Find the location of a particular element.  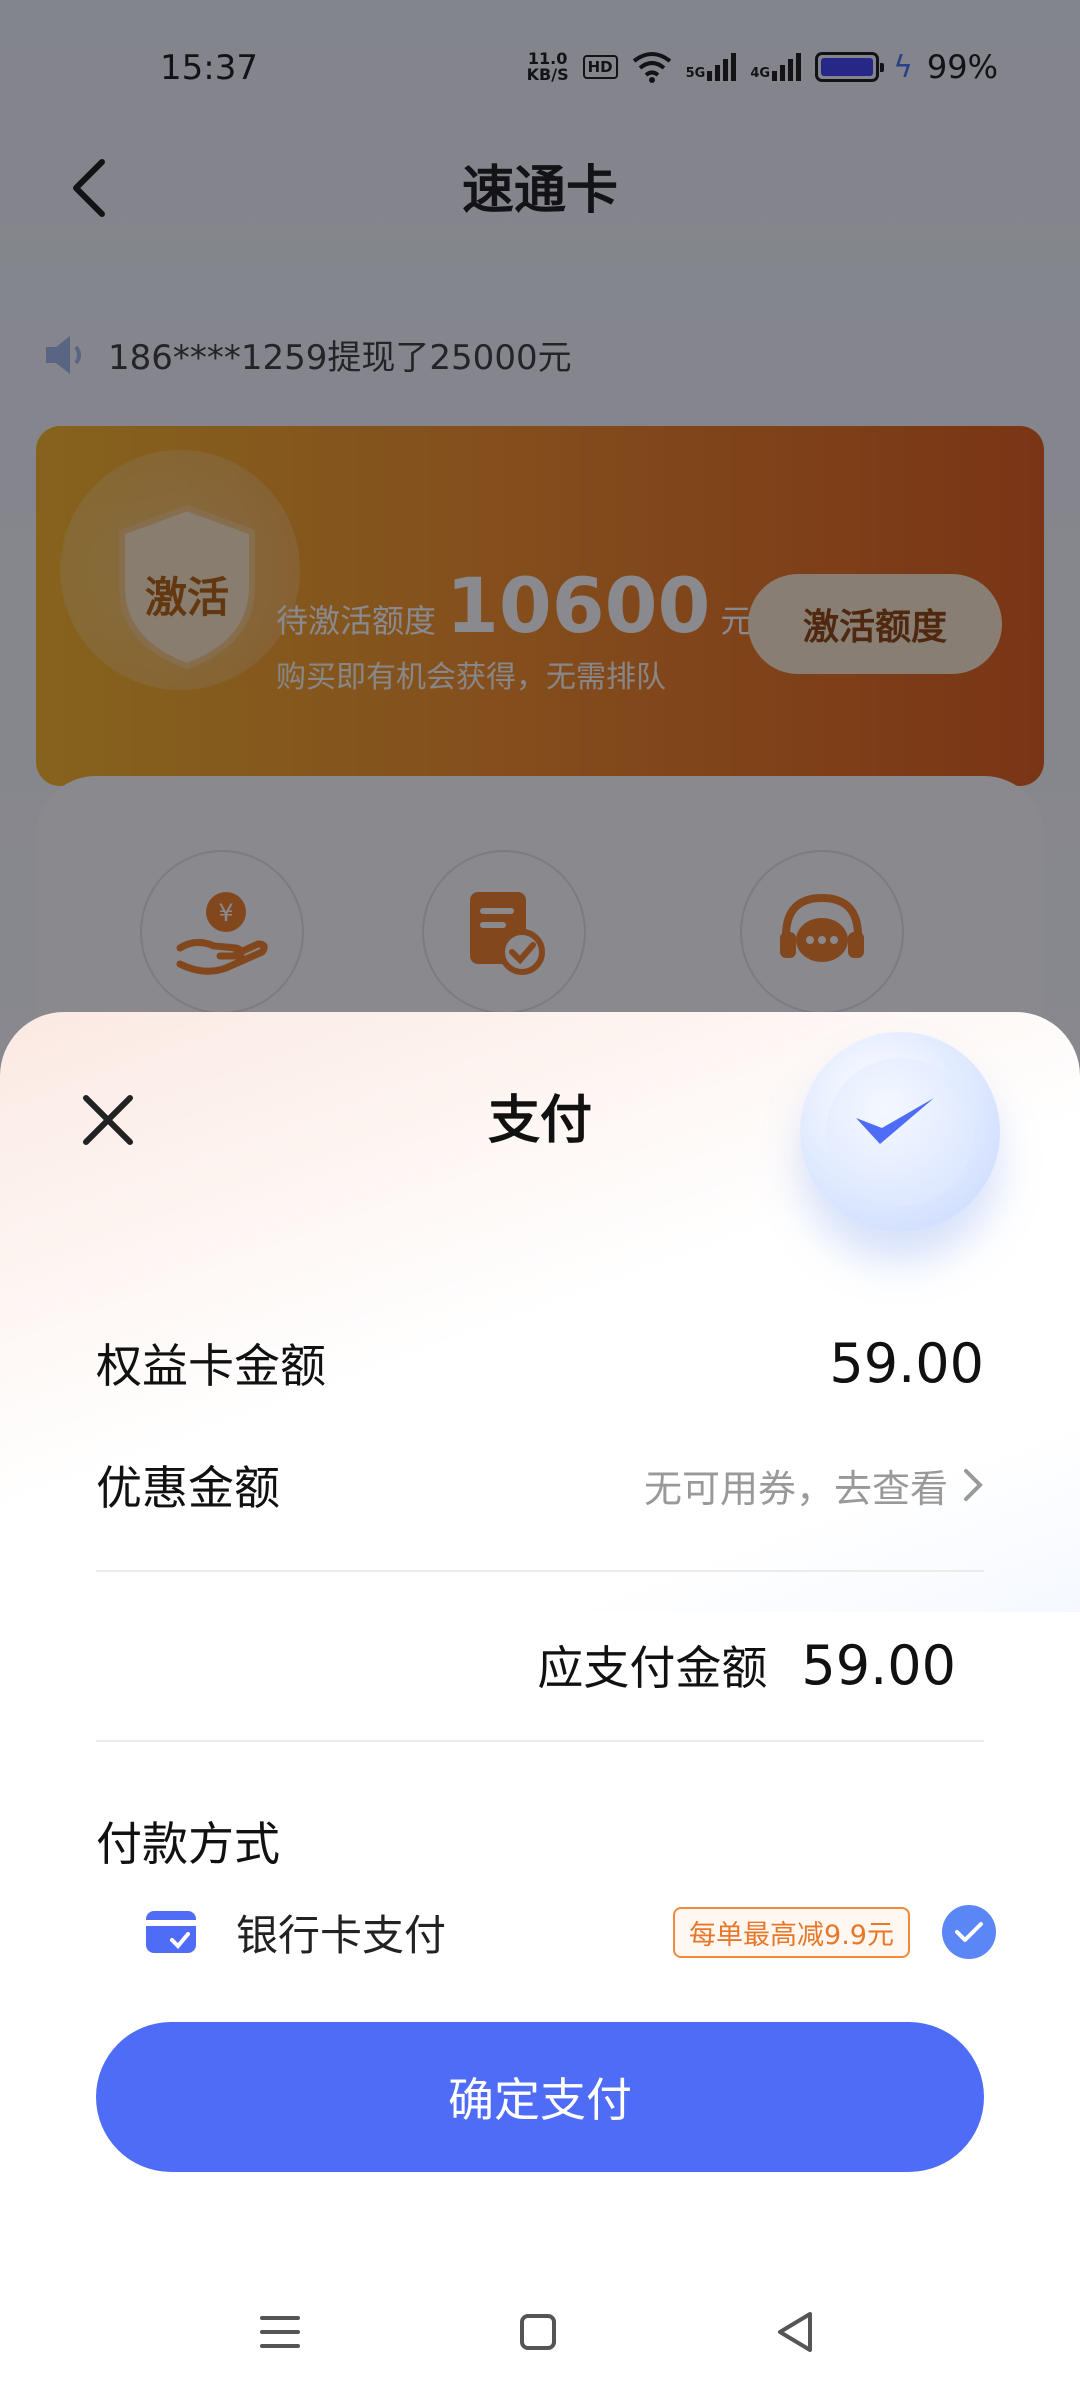

checkmark-coin-icon is located at coordinates (900, 1132).